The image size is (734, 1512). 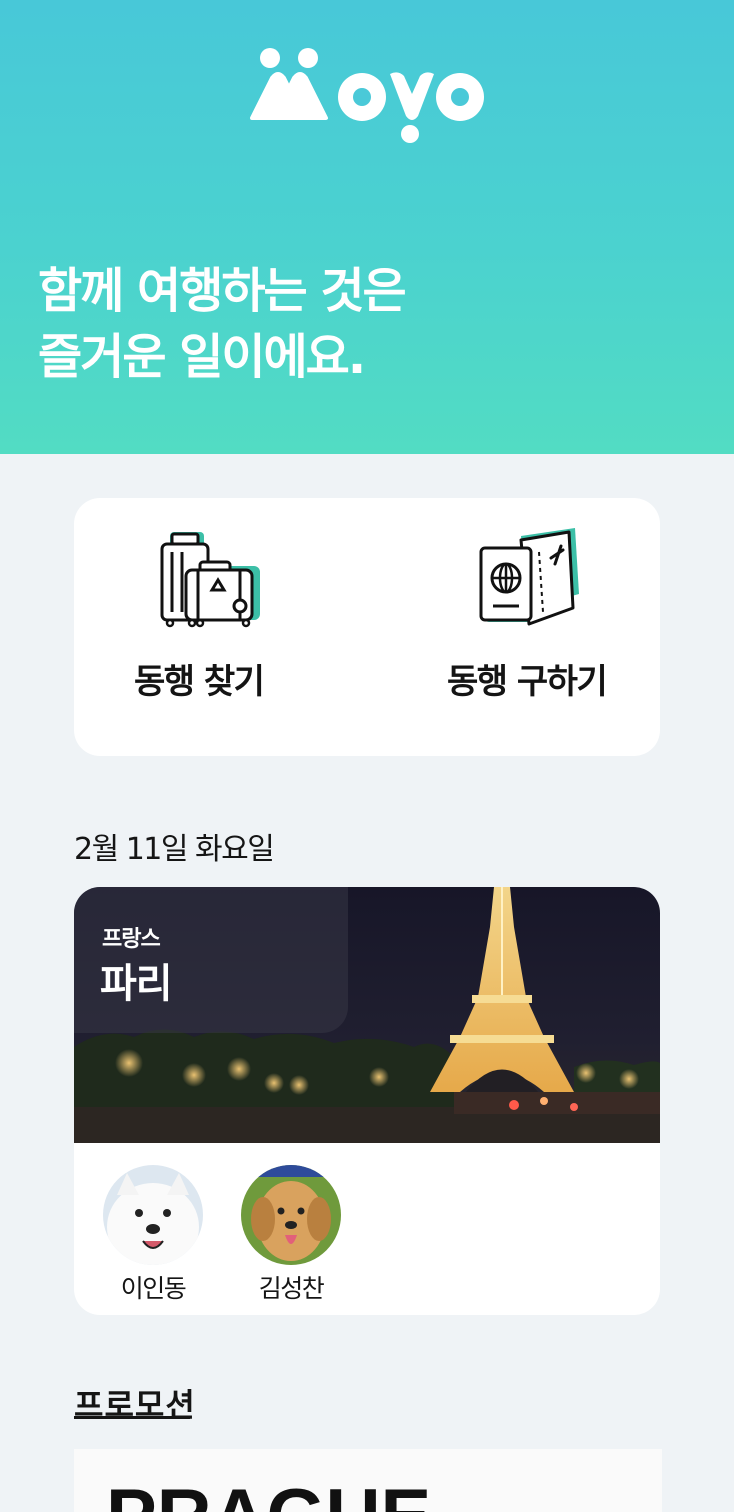 What do you see at coordinates (202, 357) in the screenshot?
I see `hero-tagline-line-2: 즐거운 일이에요.` at bounding box center [202, 357].